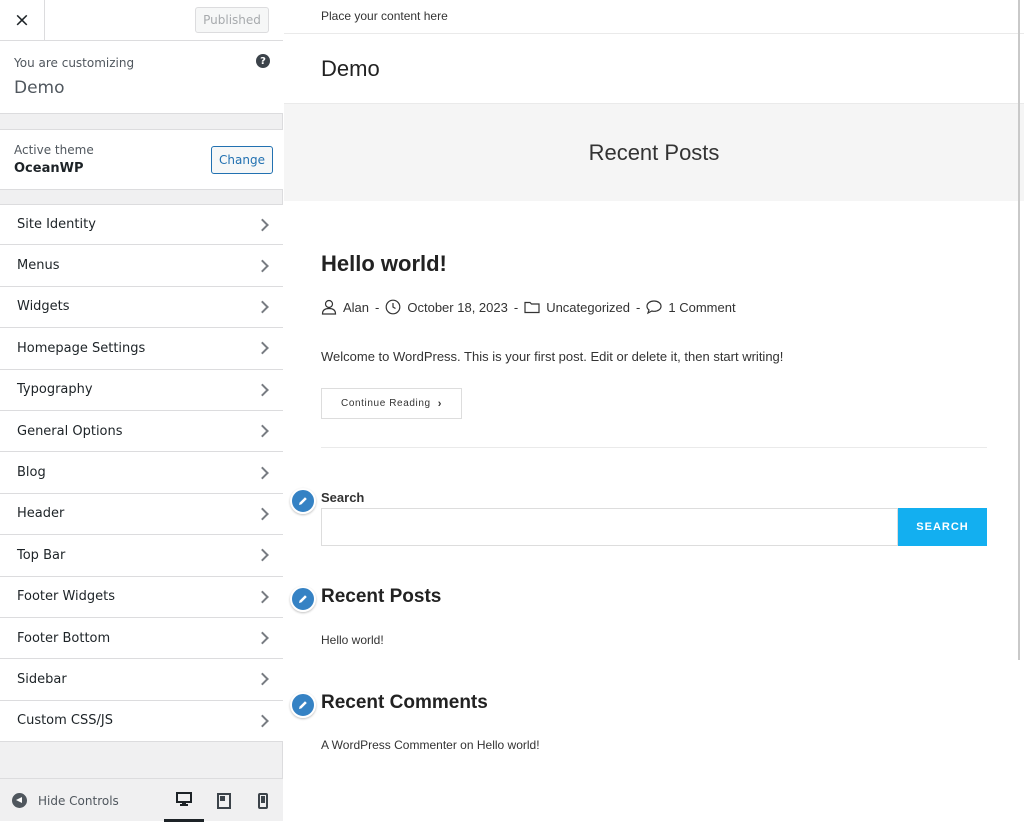 This screenshot has height=822, width=1024. I want to click on clock-icon, so click(393, 307).